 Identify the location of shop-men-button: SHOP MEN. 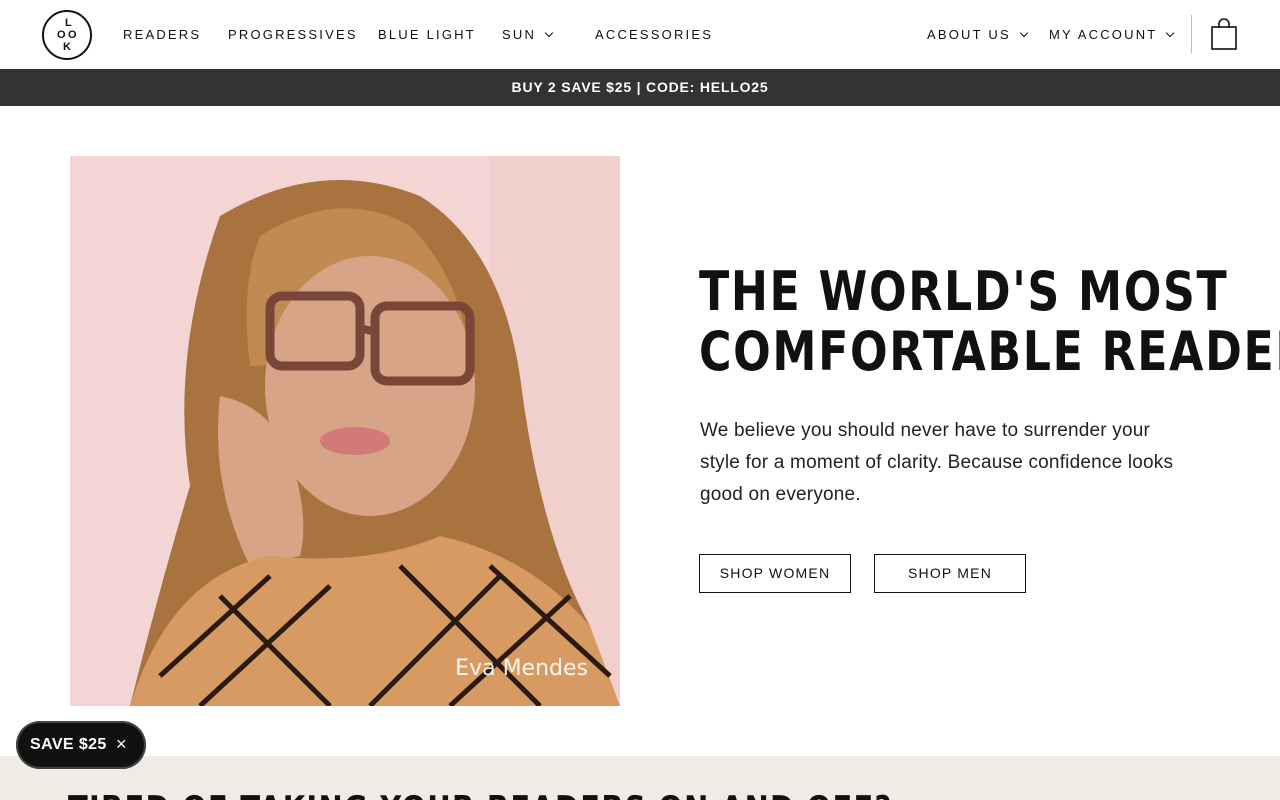
(950, 573).